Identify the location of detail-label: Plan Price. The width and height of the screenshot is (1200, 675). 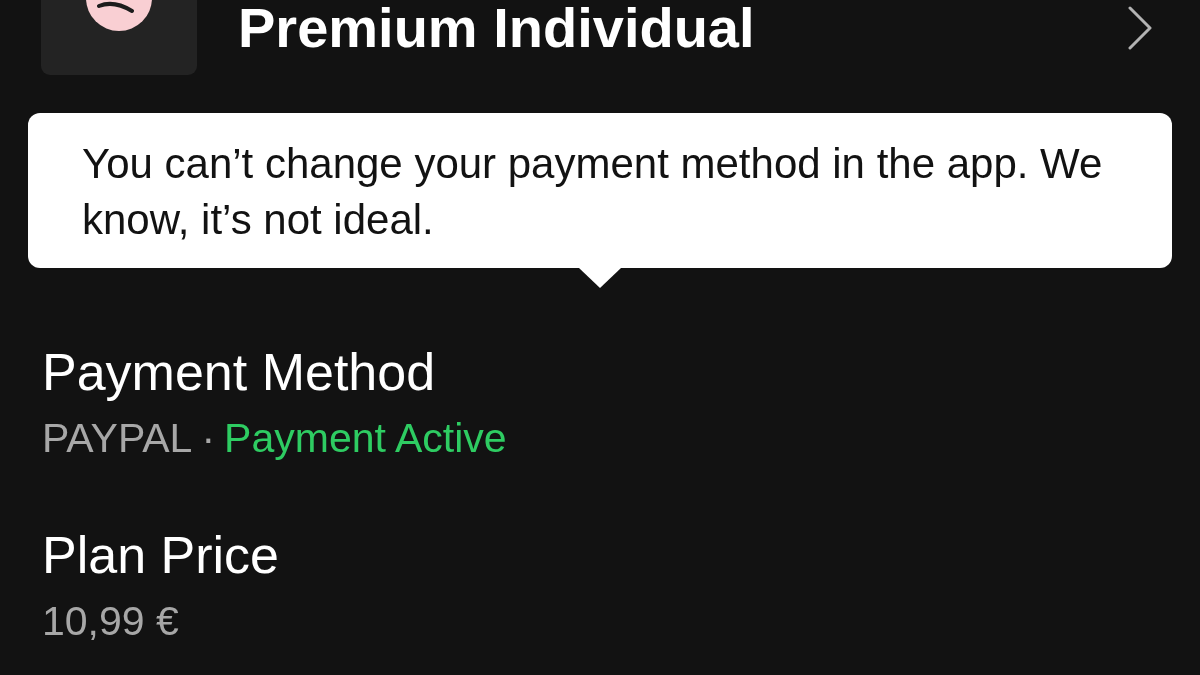
(160, 555).